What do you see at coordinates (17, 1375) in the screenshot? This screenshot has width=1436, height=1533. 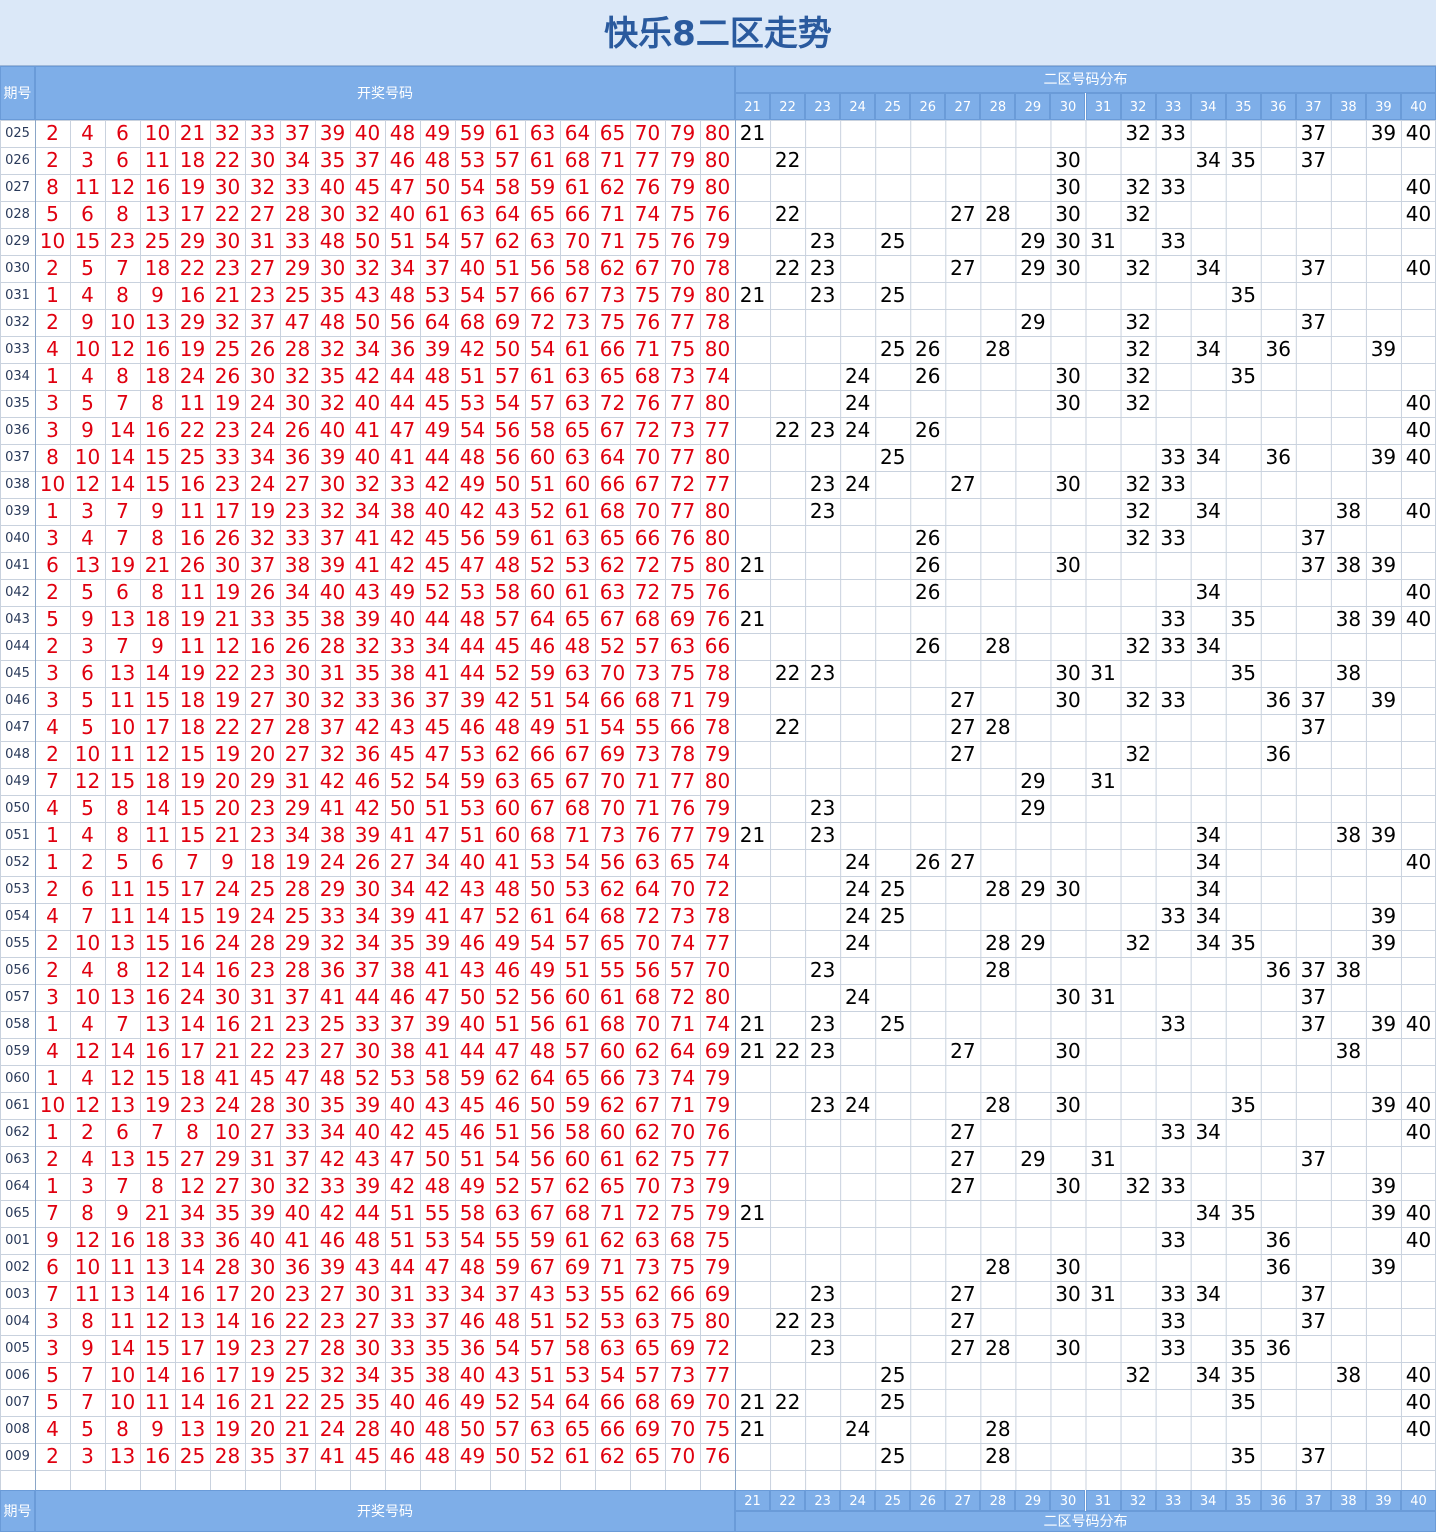 I see `period-cell: 006` at bounding box center [17, 1375].